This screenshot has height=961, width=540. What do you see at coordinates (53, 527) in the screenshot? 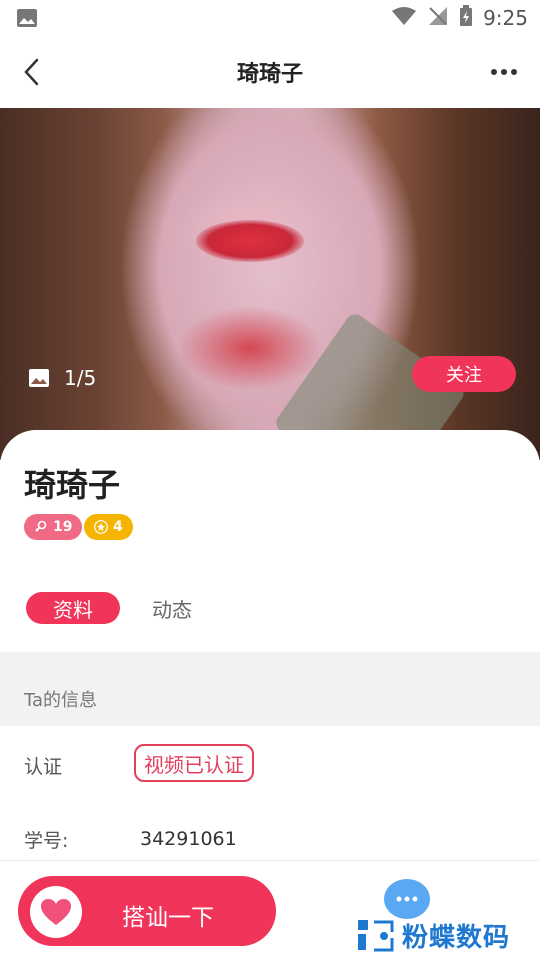
I see `age-badge: 19` at bounding box center [53, 527].